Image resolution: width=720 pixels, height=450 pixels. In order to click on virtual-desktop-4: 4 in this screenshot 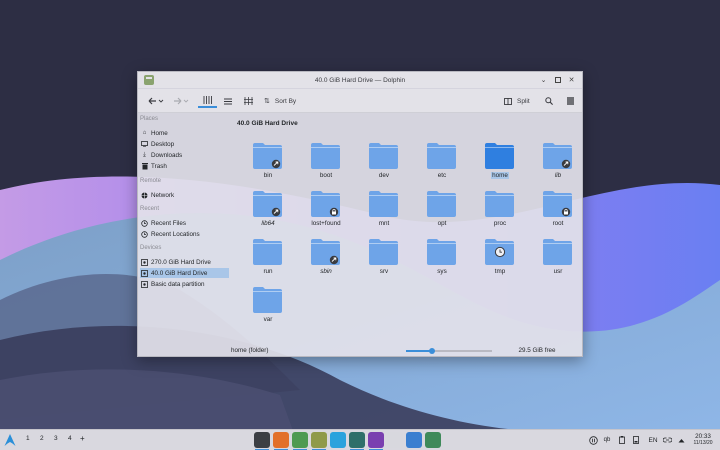, I will do `click(70, 438)`.